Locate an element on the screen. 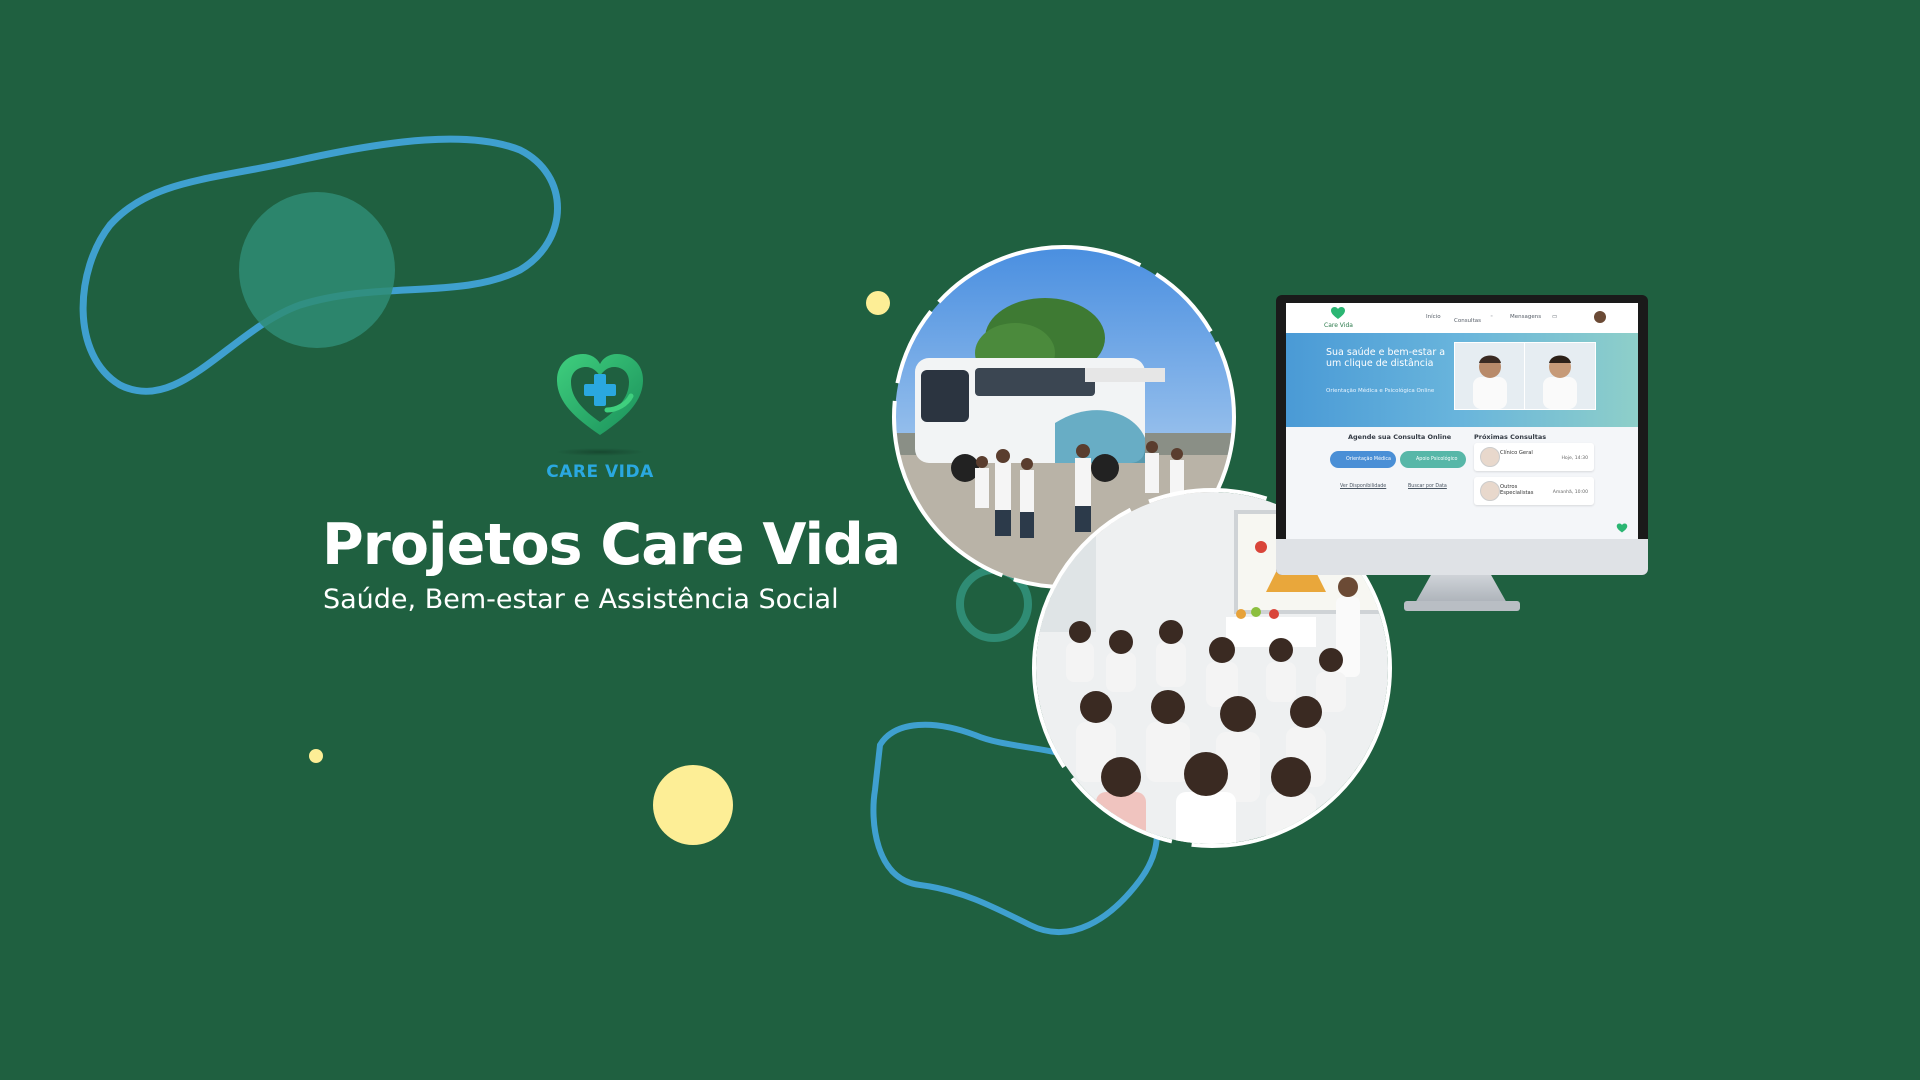 The width and height of the screenshot is (1920, 1080). appointment-name: Outros Especialistas is located at coordinates (1517, 490).